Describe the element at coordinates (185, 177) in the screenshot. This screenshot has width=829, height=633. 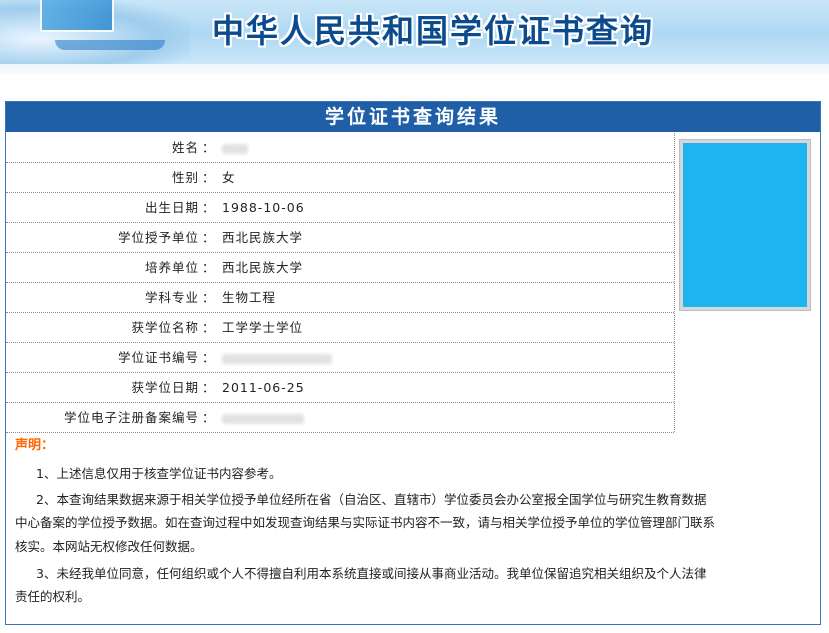
I see `field-label: 性别` at that location.